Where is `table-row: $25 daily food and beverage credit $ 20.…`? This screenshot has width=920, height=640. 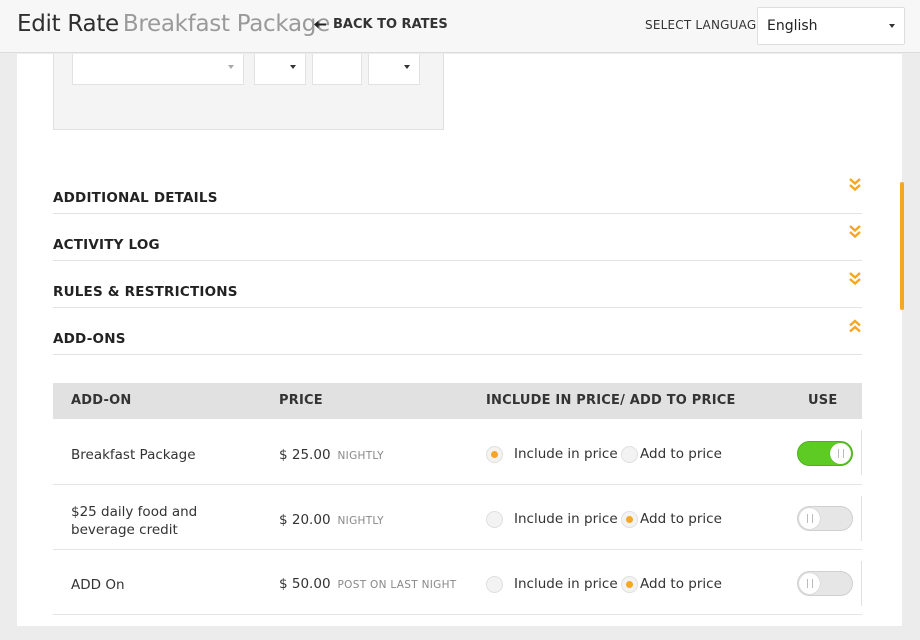
table-row: $25 daily food and beverage credit $ 20.… is located at coordinates (457, 518).